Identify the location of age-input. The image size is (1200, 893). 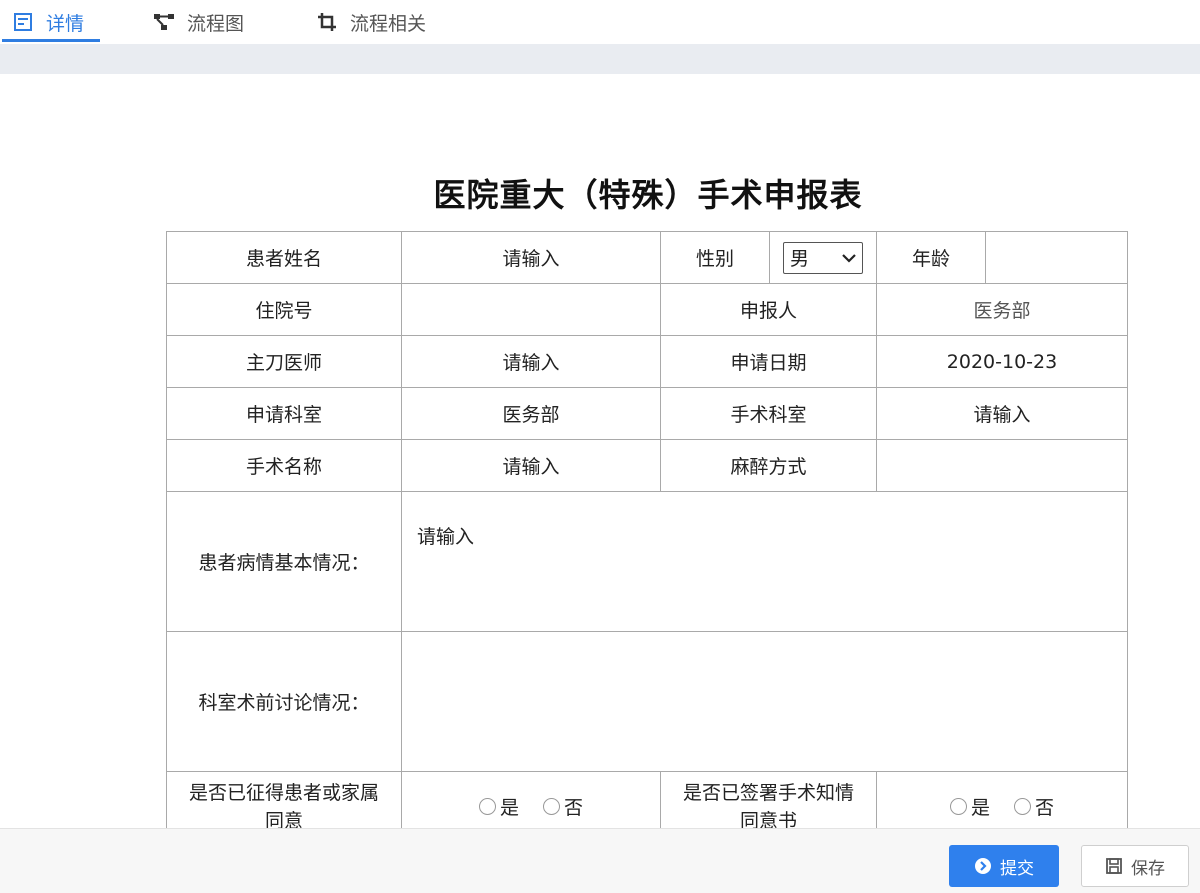
(1056, 257).